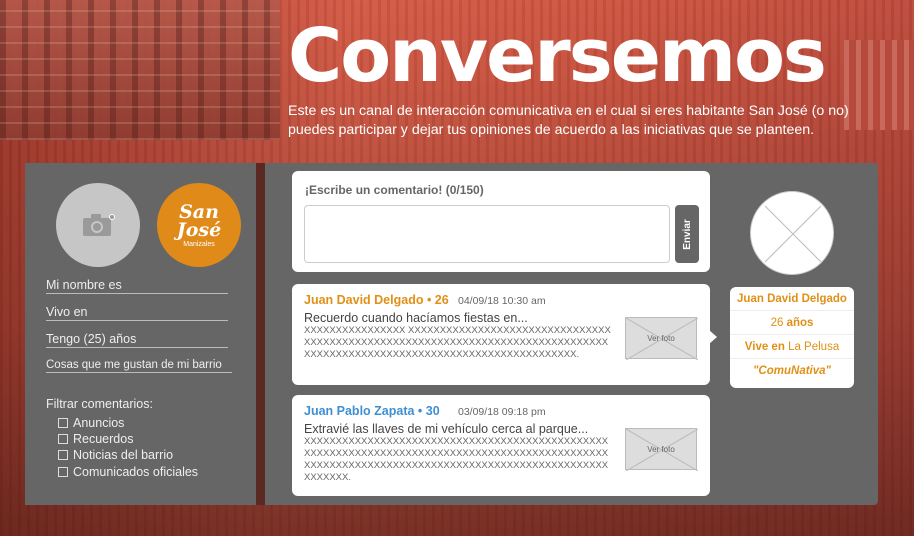 The width and height of the screenshot is (914, 536). Describe the element at coordinates (792, 323) in the screenshot. I see `profile-age: 26 años` at that location.